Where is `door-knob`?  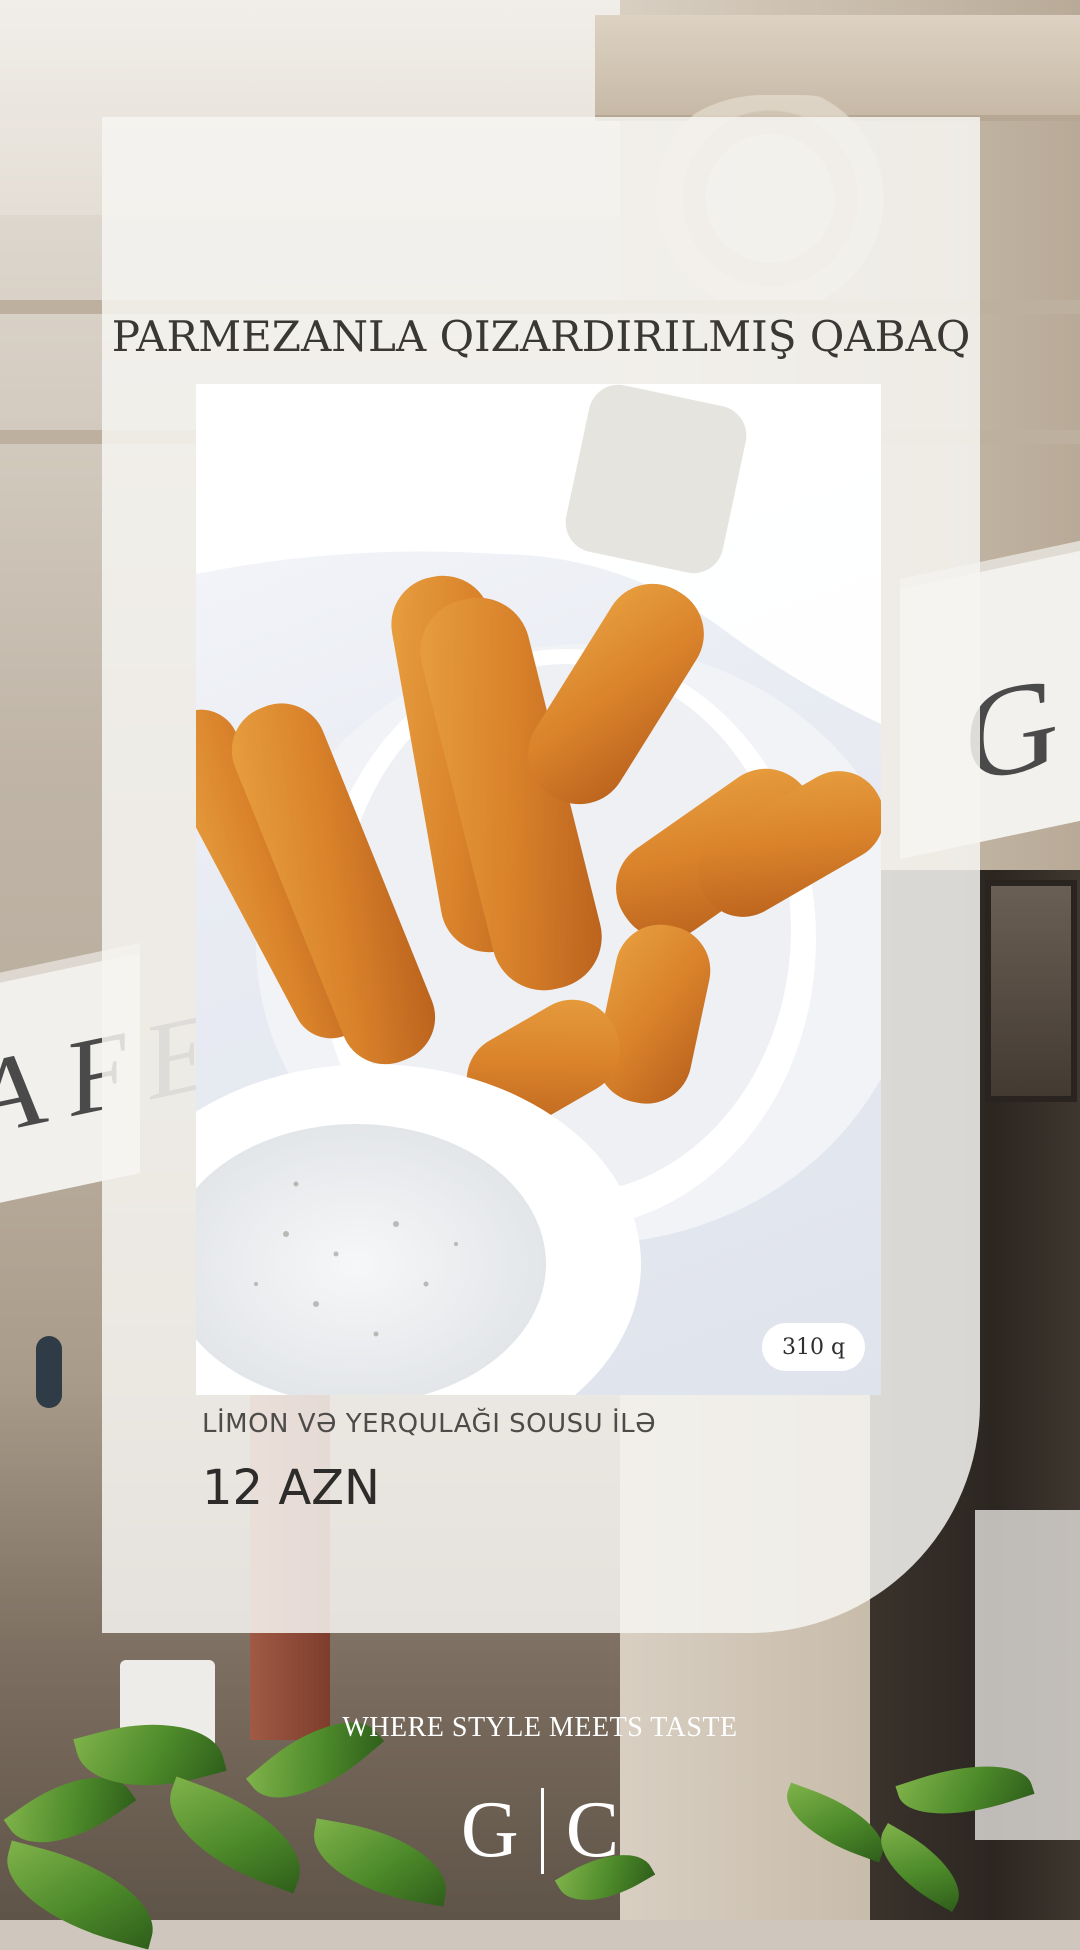
door-knob is located at coordinates (49, 1372).